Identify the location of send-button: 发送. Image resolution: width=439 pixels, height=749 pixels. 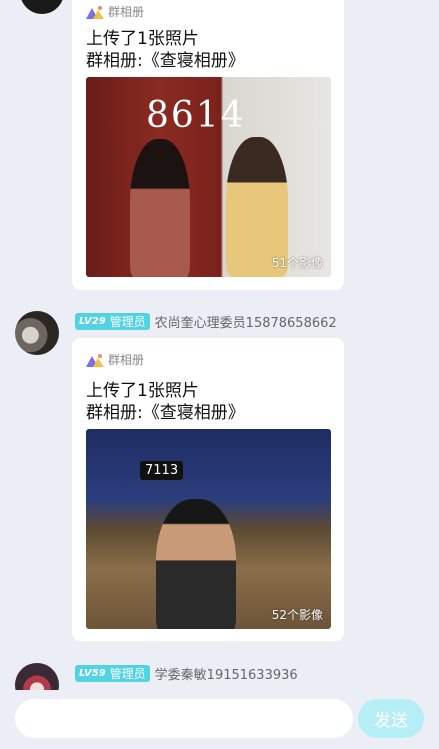
(391, 718).